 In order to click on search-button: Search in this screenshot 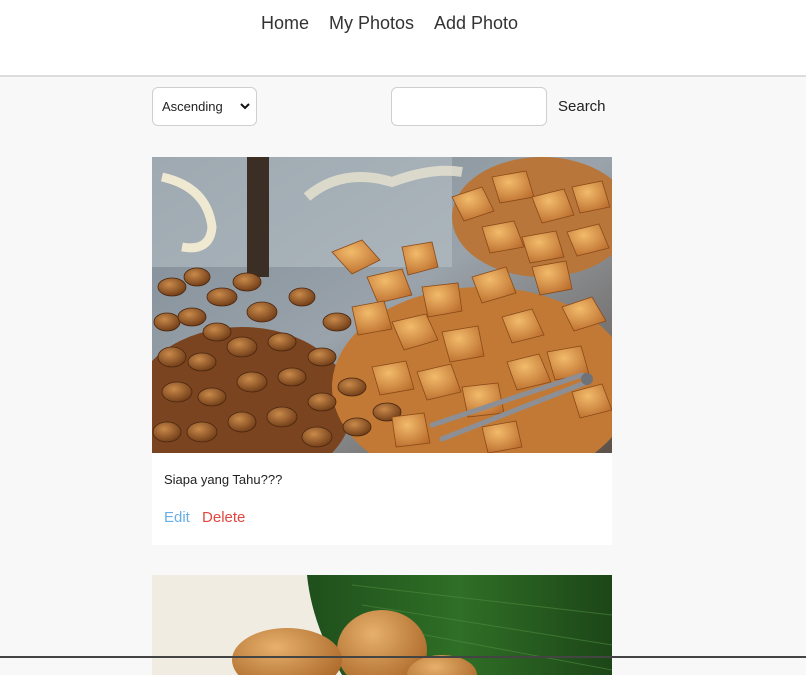, I will do `click(583, 106)`.